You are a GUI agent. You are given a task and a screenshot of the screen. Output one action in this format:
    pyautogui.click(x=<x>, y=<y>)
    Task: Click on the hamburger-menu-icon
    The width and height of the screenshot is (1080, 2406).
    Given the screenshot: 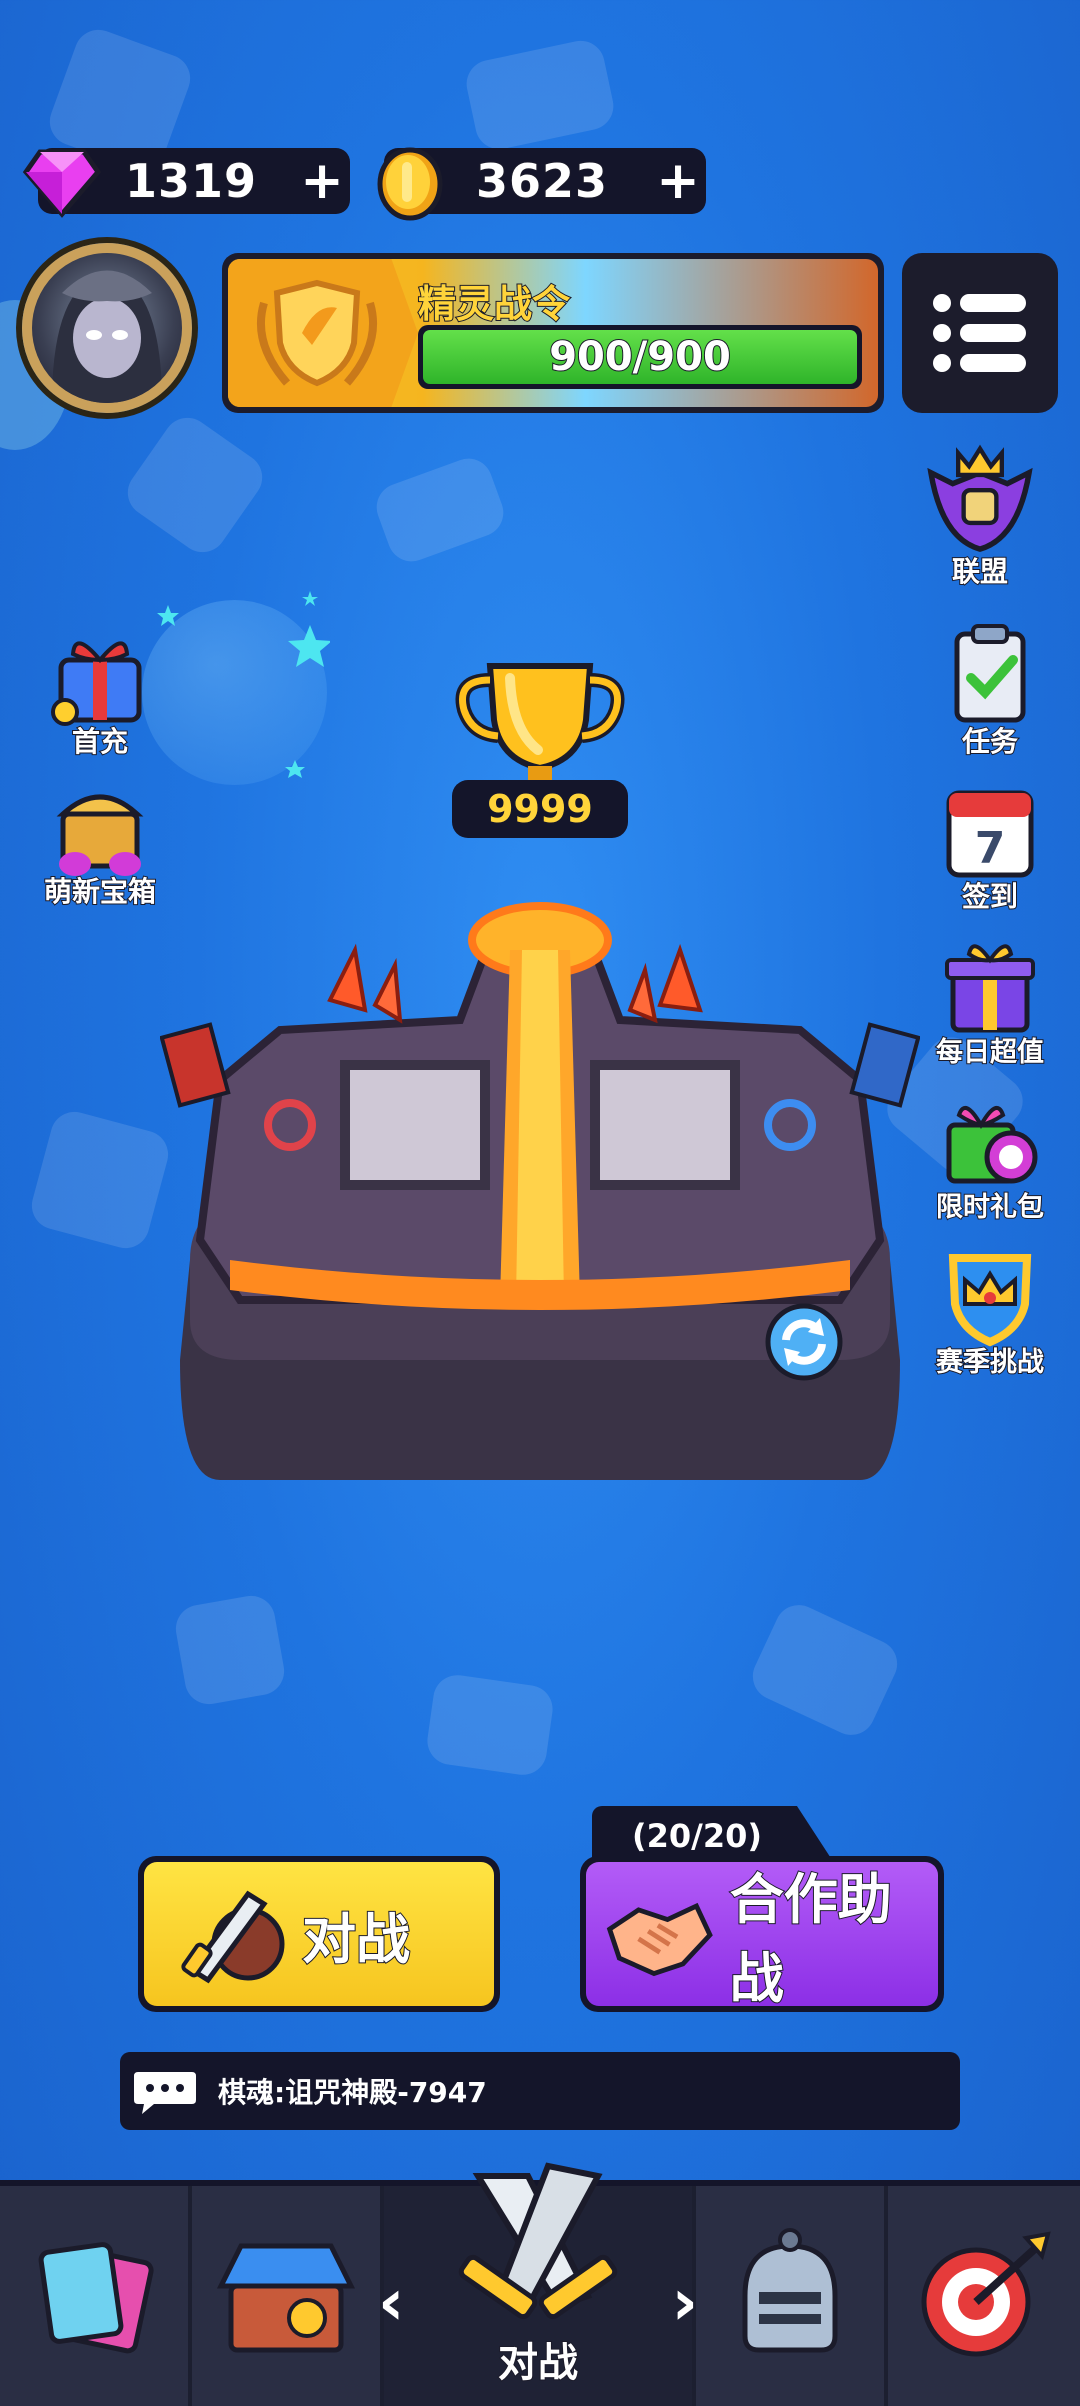 What is the action you would take?
    pyautogui.click(x=979, y=333)
    